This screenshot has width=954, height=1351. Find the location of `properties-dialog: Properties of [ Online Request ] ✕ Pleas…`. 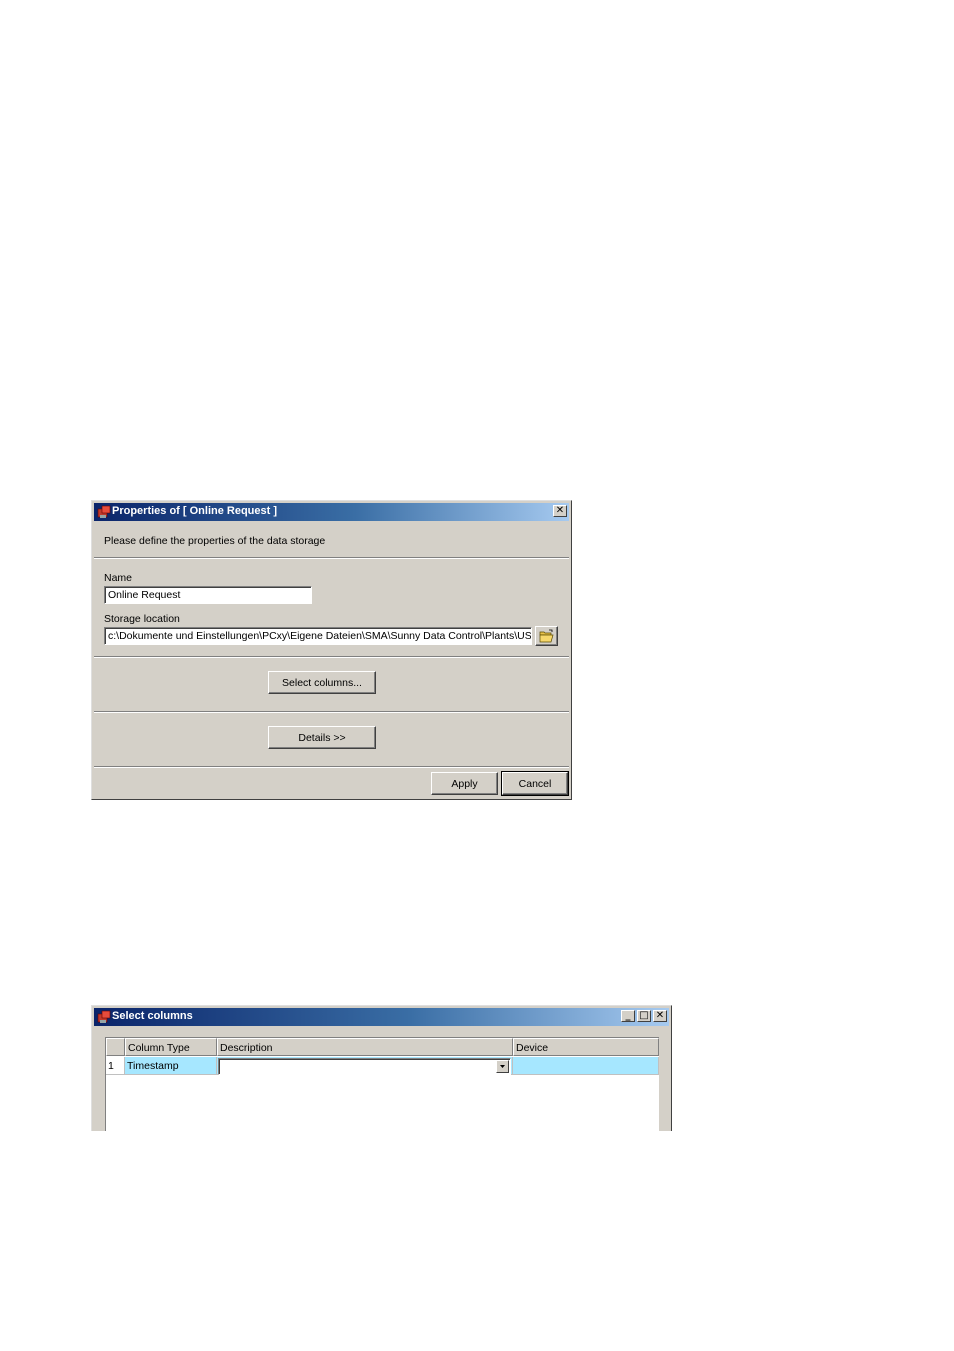

properties-dialog: Properties of [ Online Request ] ✕ Pleas… is located at coordinates (331, 650).